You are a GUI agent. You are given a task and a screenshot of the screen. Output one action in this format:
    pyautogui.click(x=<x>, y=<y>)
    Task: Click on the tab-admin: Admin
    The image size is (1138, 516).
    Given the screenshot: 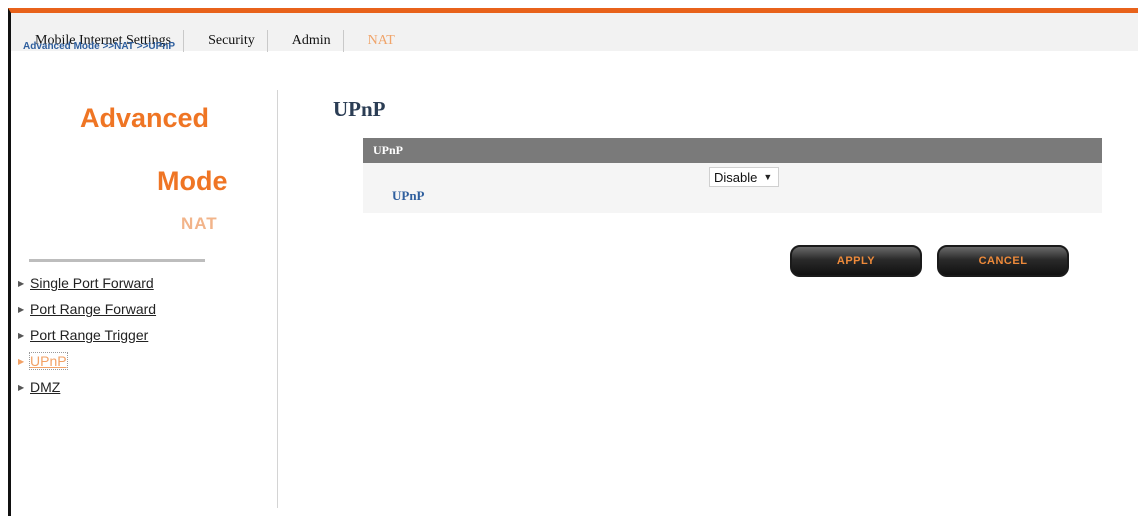 What is the action you would take?
    pyautogui.click(x=306, y=41)
    